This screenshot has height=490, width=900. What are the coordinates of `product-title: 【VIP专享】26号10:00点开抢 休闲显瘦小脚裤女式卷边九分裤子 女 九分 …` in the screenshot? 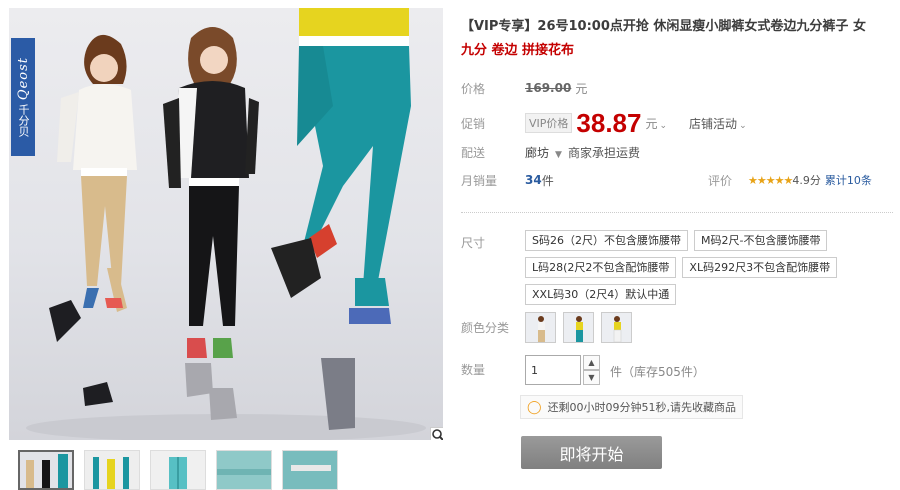 It's located at (677, 39).